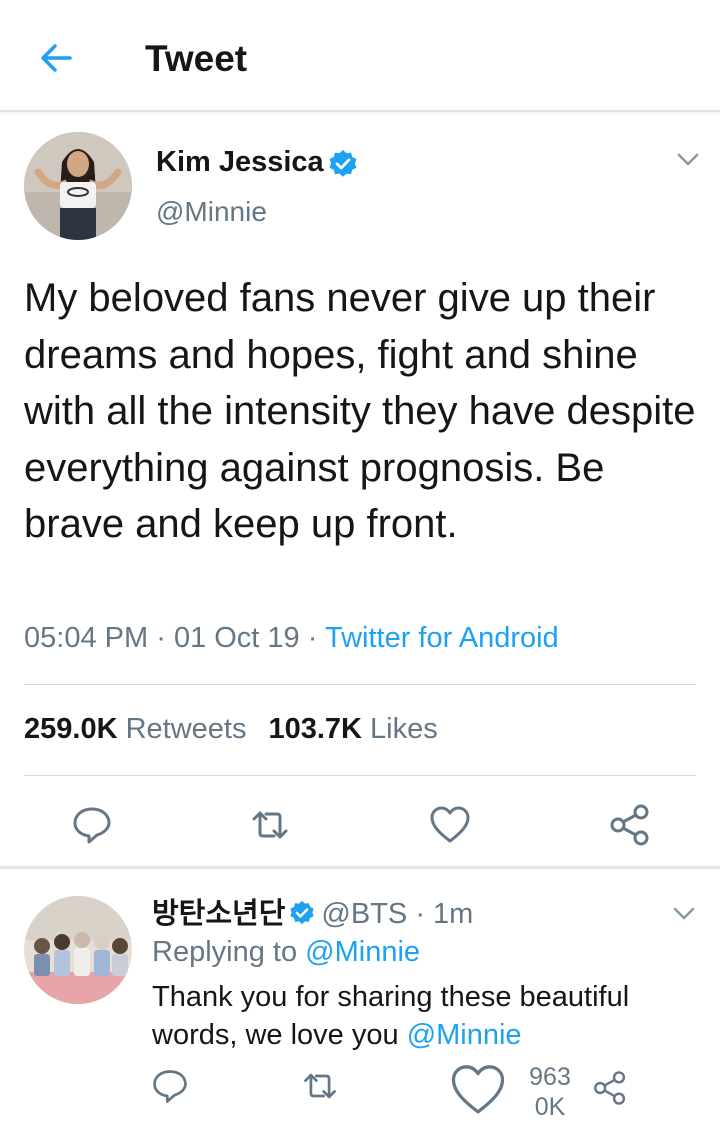  I want to click on reply-like-count: 963 0K, so click(550, 1092).